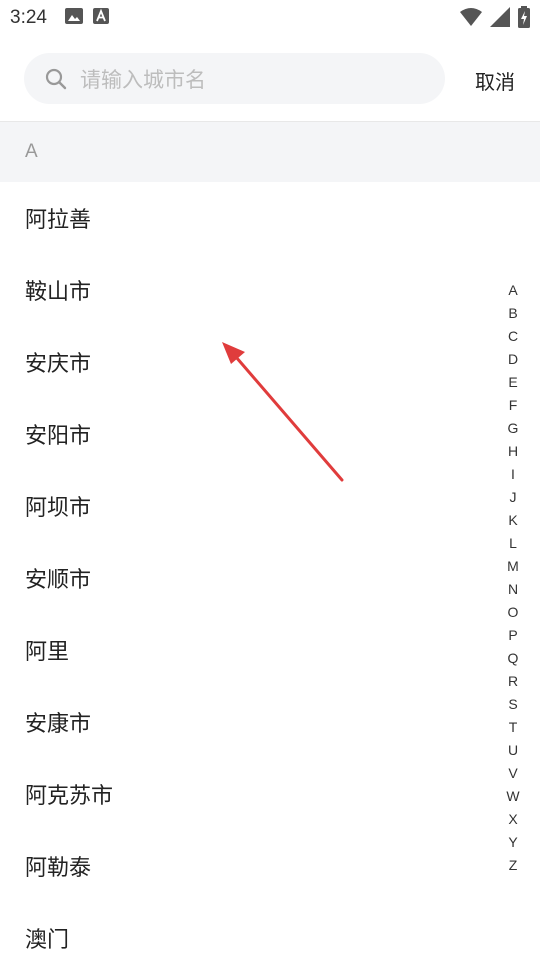 The image size is (540, 974). What do you see at coordinates (512, 313) in the screenshot?
I see `index-letter-b: B` at bounding box center [512, 313].